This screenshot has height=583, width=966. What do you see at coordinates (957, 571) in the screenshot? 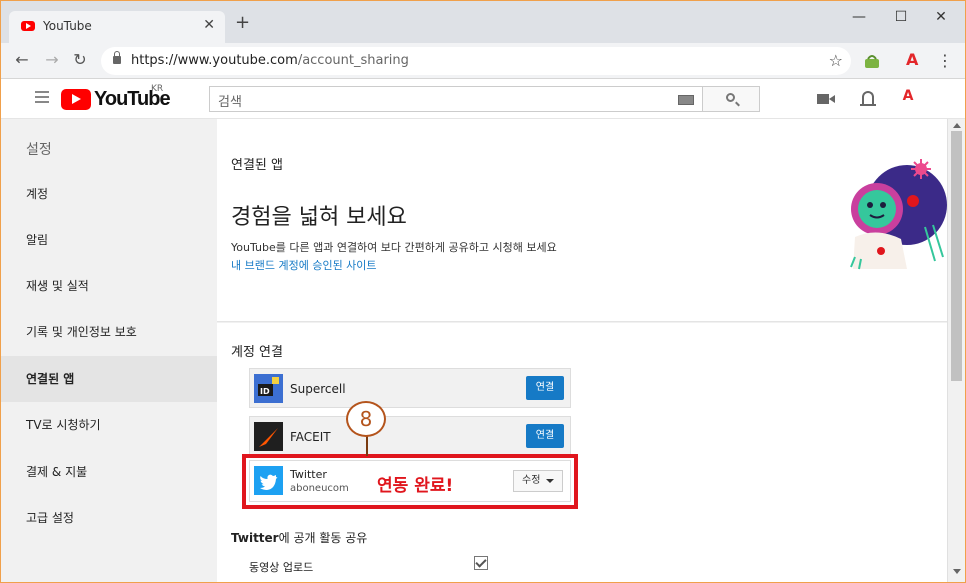
I see `scroll-down-arrow-icon` at bounding box center [957, 571].